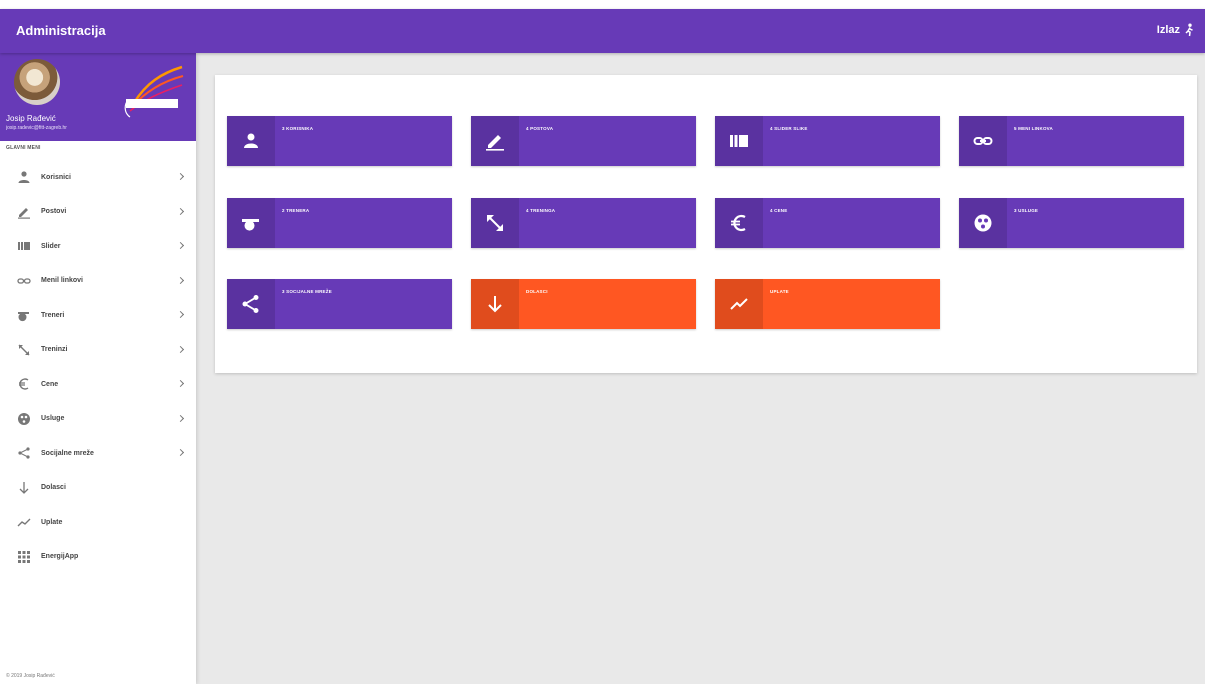  Describe the element at coordinates (541, 210) in the screenshot. I see `tile-label: 4 TRENINGA` at that location.